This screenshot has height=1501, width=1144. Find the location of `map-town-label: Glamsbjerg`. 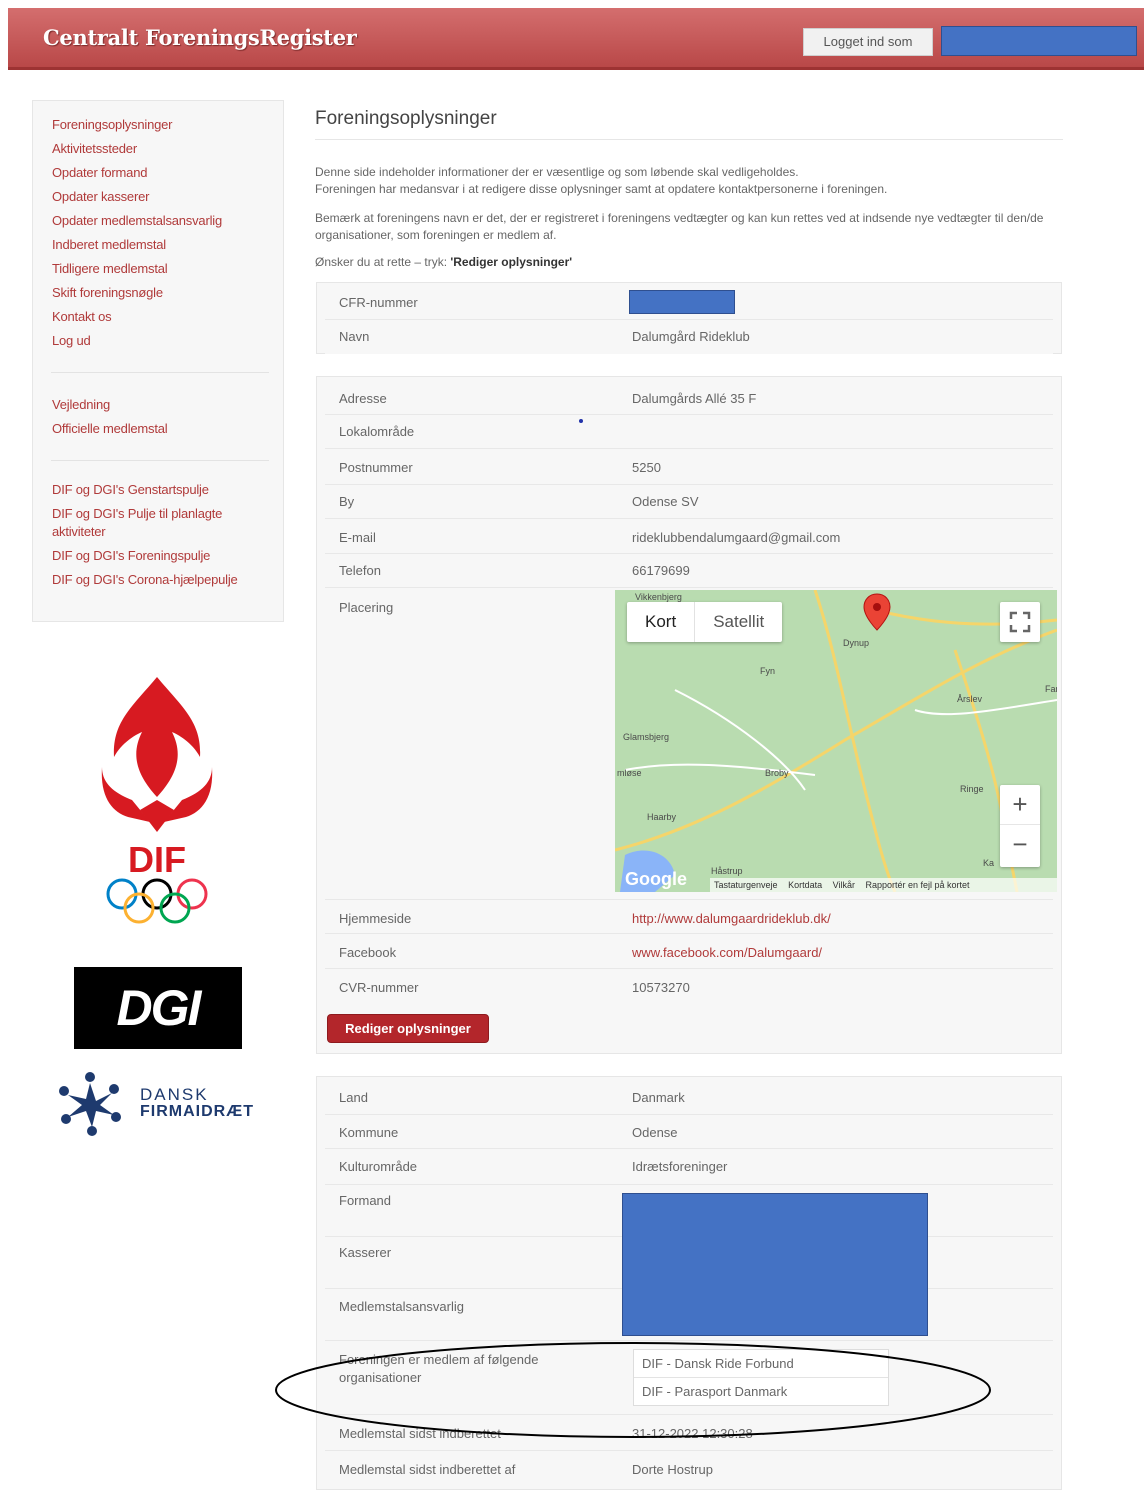

map-town-label: Glamsbjerg is located at coordinates (646, 737).